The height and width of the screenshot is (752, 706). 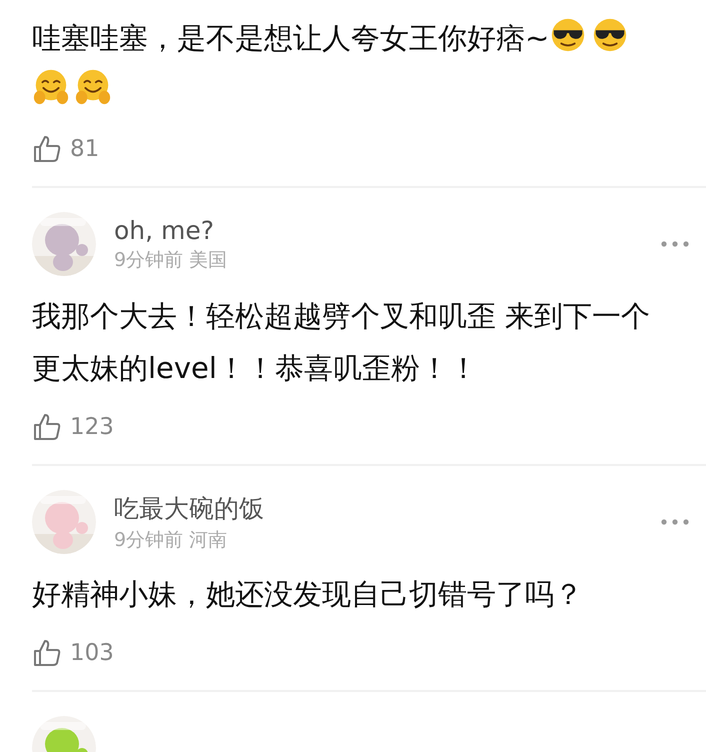 I want to click on comment-text: 哇塞哇塞，是不是想让人夸女王你好痞~, so click(x=291, y=38).